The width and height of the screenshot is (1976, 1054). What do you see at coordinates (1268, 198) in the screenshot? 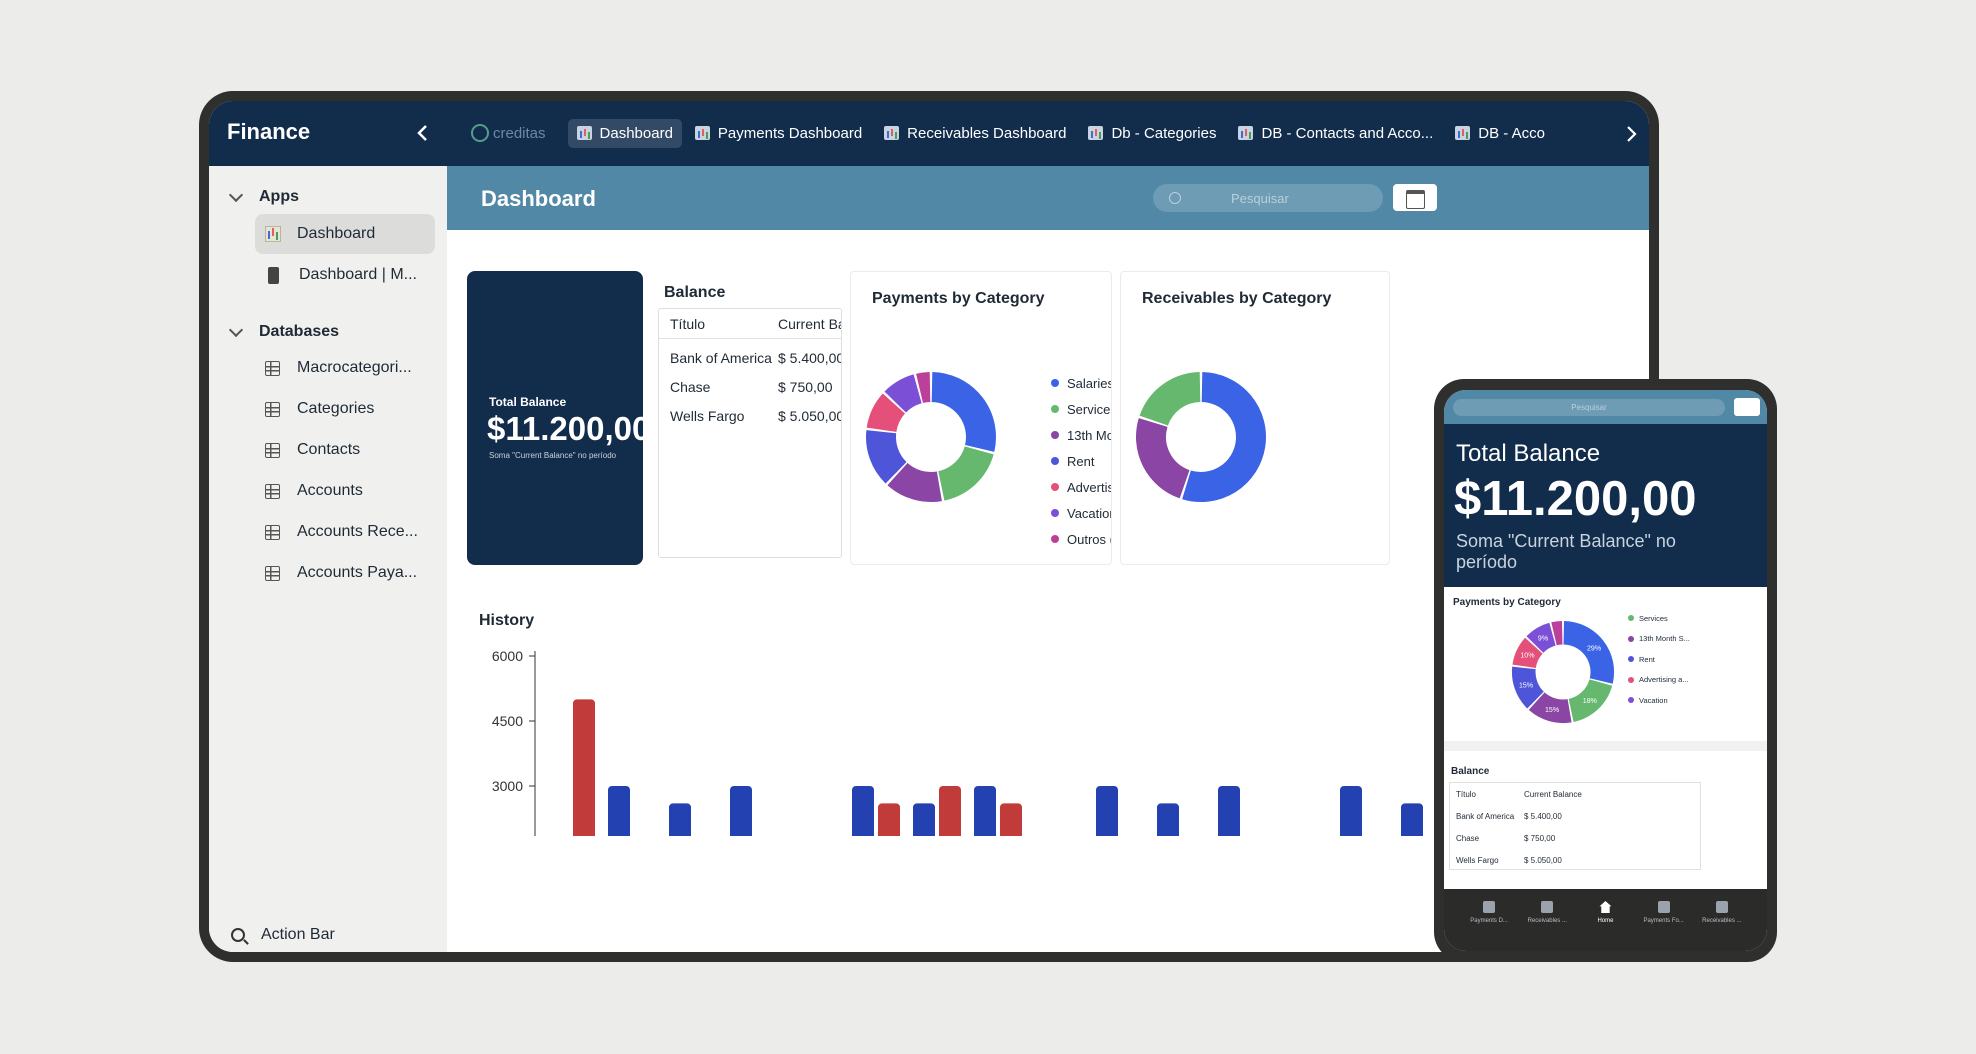
I see `search-input: Pesquisar` at bounding box center [1268, 198].